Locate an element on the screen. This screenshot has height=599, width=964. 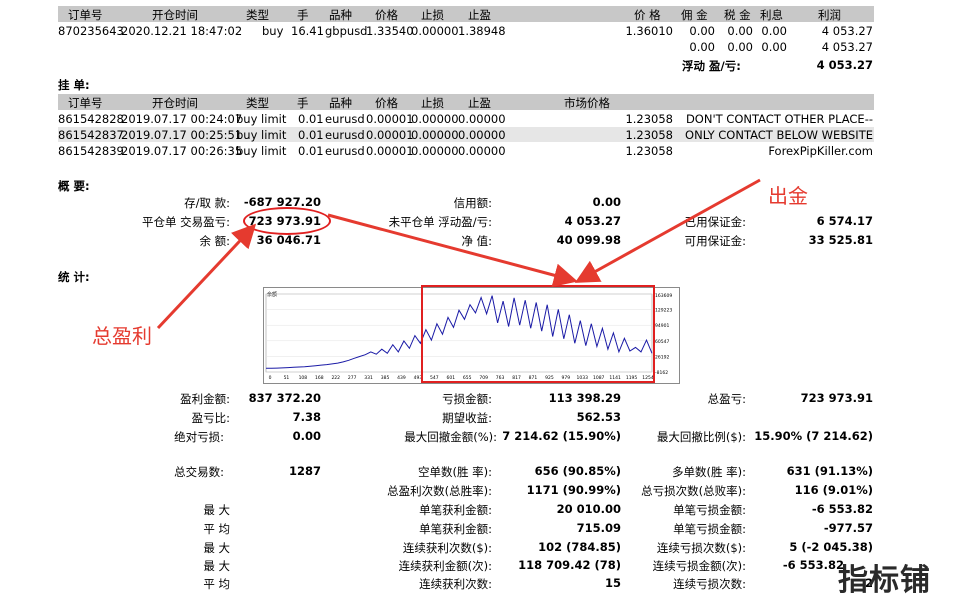
arrow-to-total-profit is located at coordinates (206, 276).